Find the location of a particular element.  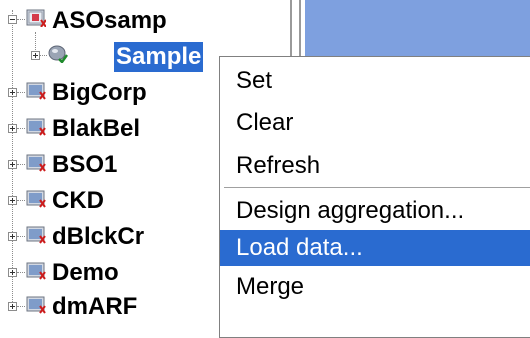

tree-node-asosamp: ASOsamp is located at coordinates (109, 21).